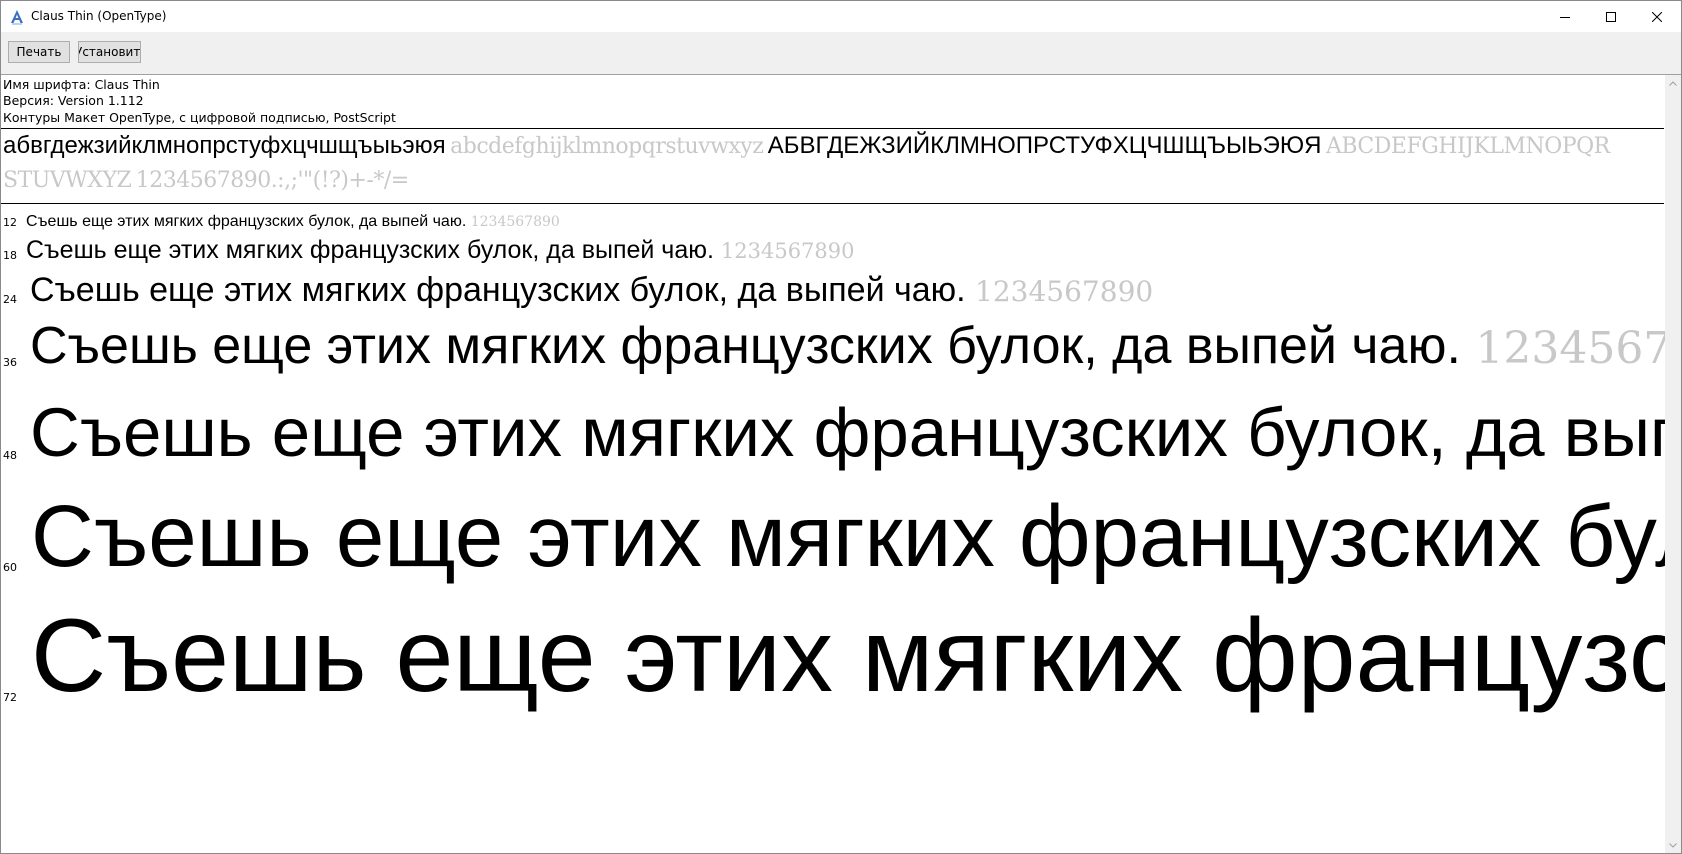  I want to click on size-label: 36, so click(10, 362).